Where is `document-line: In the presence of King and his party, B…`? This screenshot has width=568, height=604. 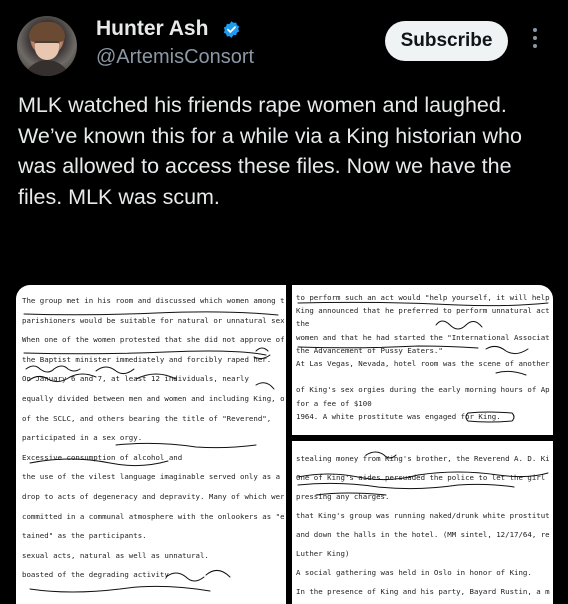 document-line: In the presence of King and his party, B… is located at coordinates (423, 591).